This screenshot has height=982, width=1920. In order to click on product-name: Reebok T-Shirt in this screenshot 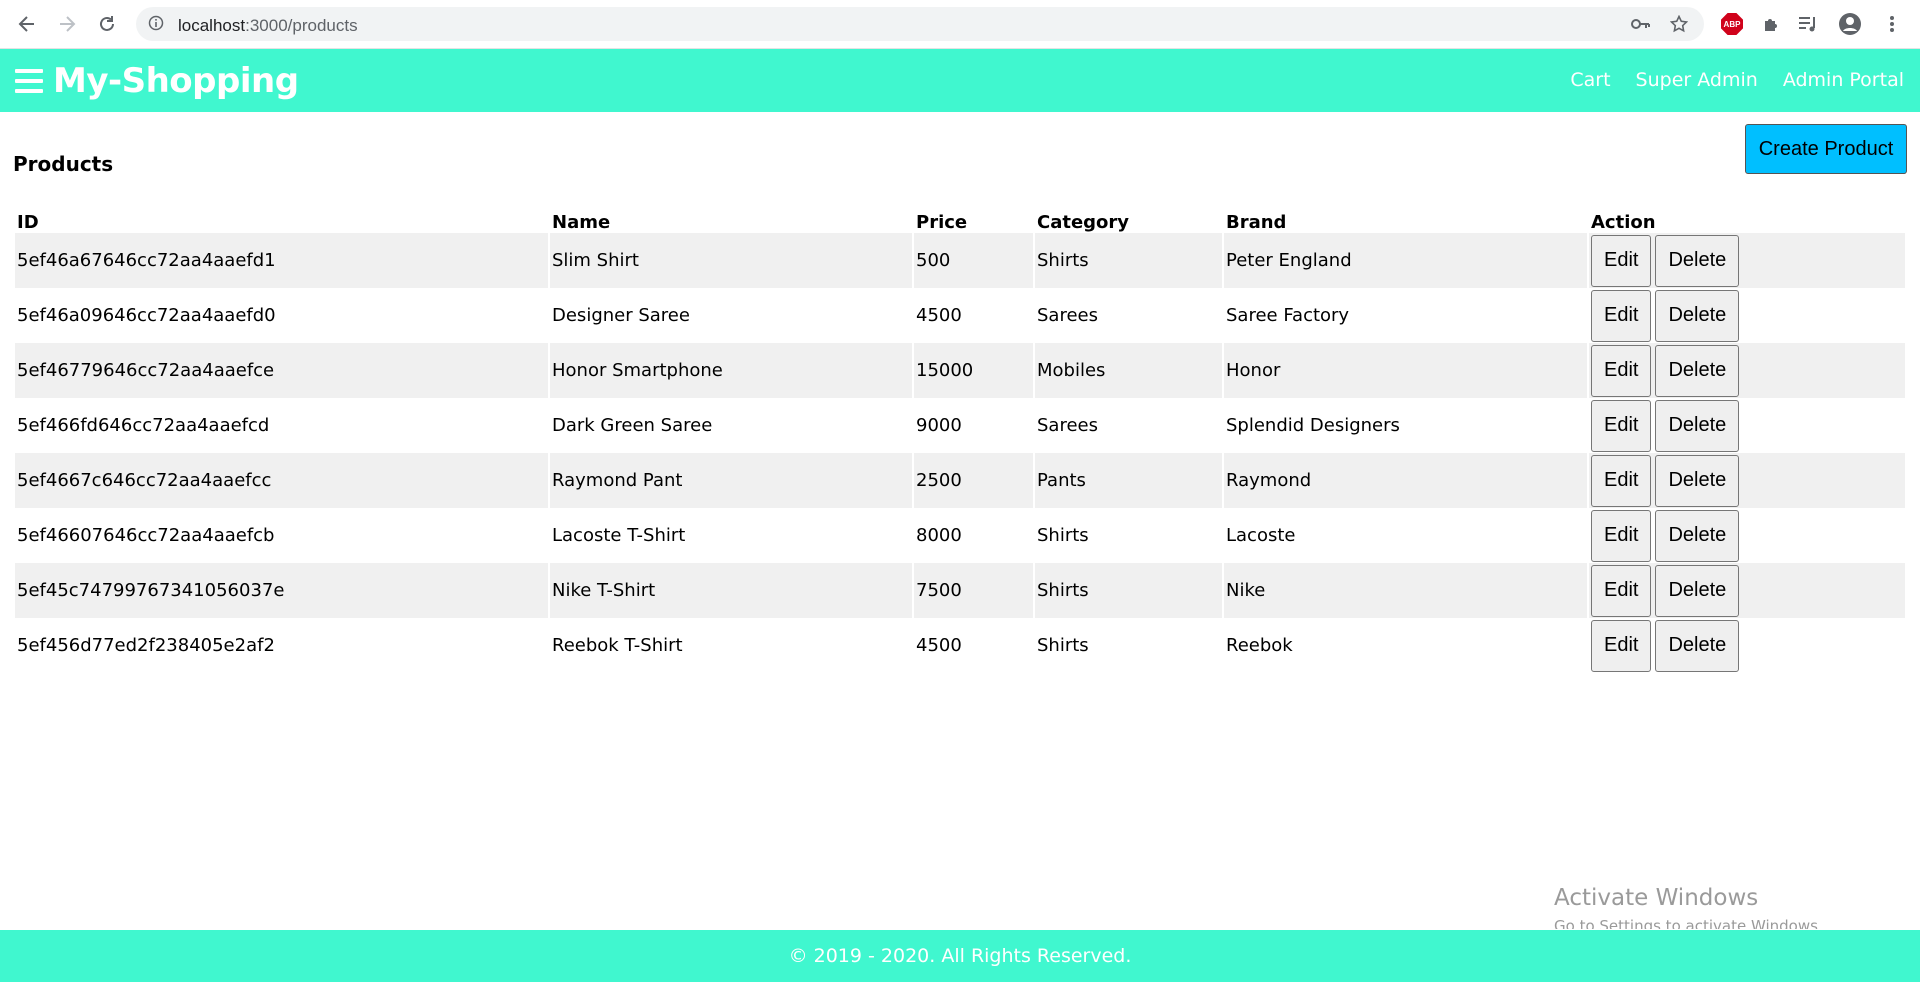, I will do `click(617, 645)`.